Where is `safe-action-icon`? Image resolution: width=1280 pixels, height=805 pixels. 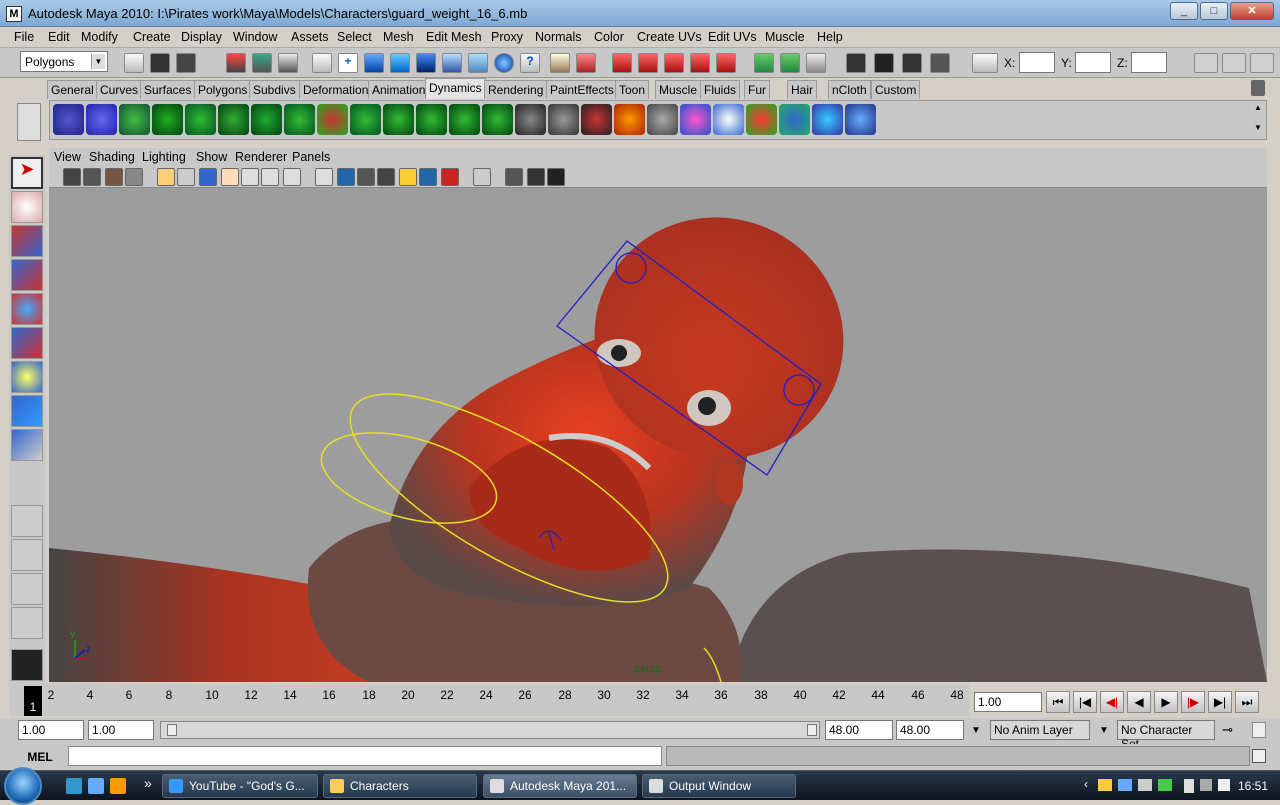 safe-action-icon is located at coordinates (270, 177).